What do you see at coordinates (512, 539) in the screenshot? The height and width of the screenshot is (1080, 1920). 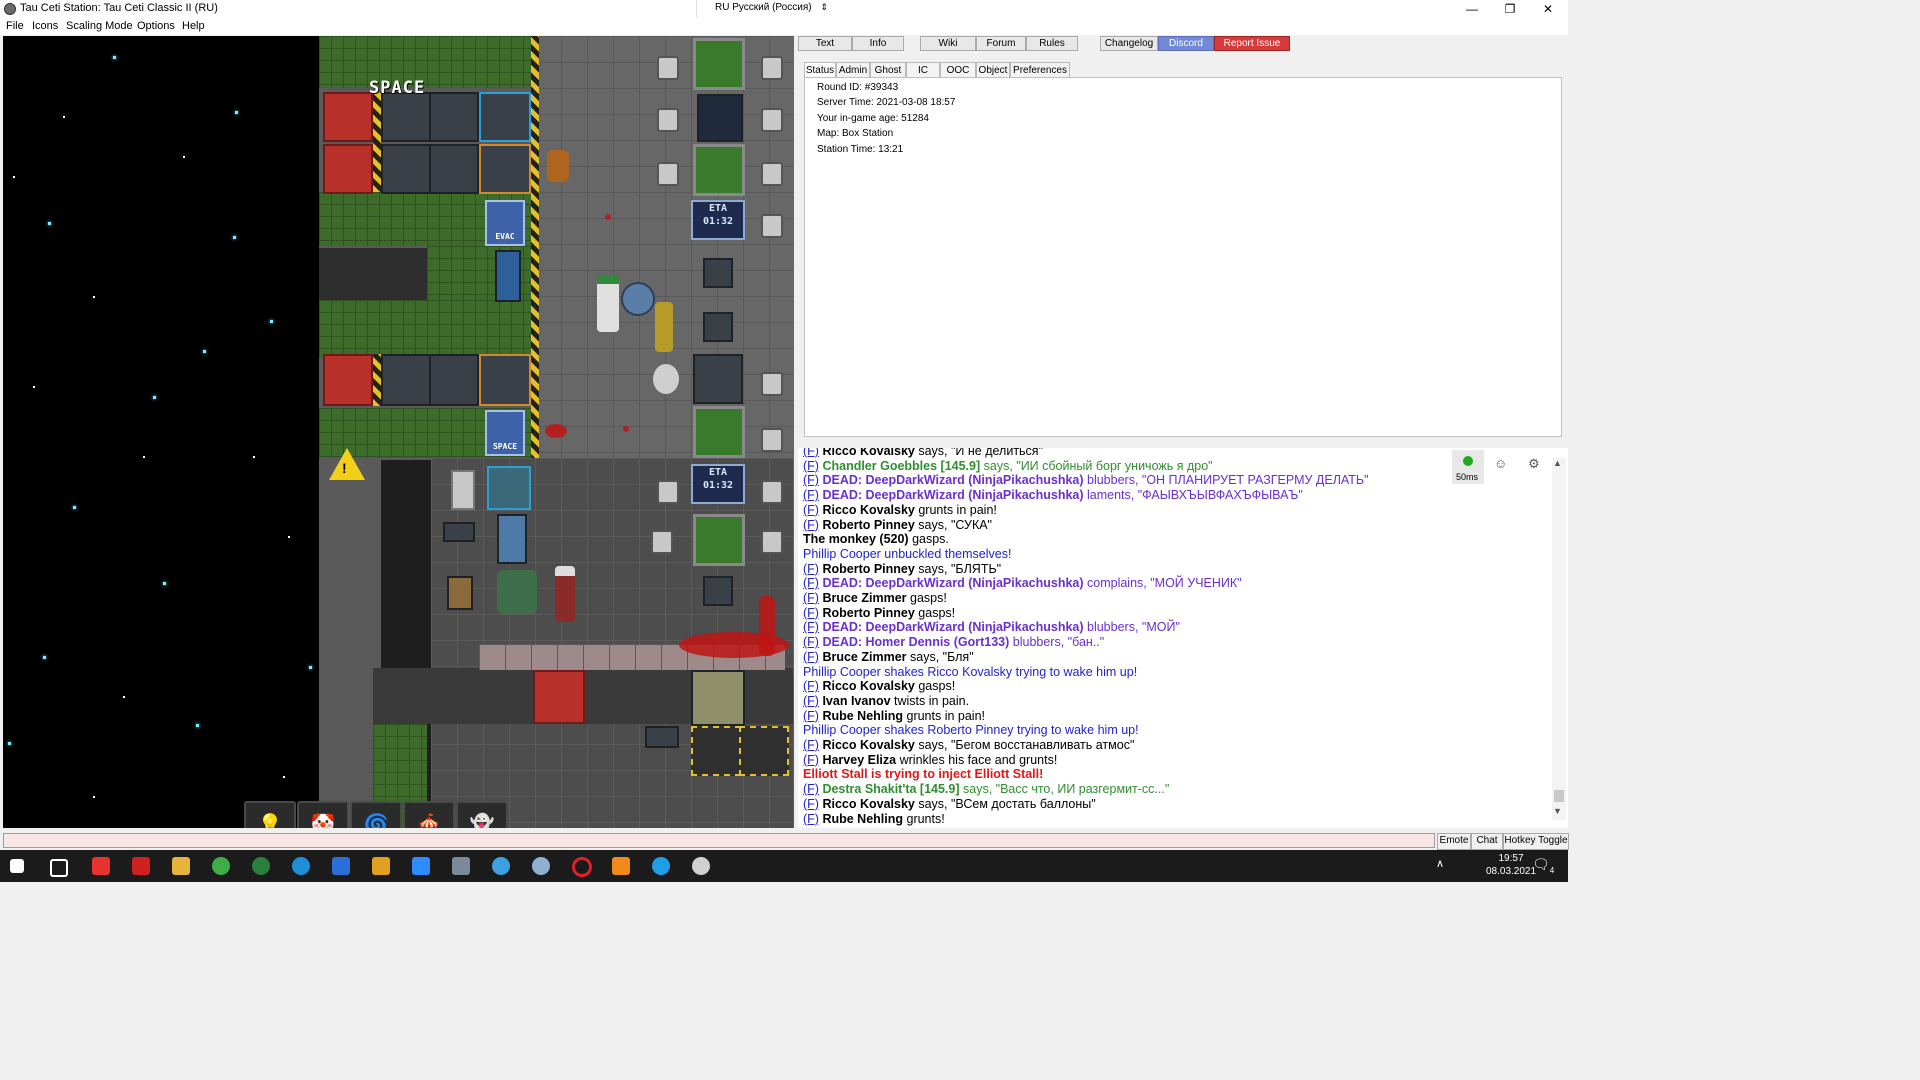 I see `dispenser` at bounding box center [512, 539].